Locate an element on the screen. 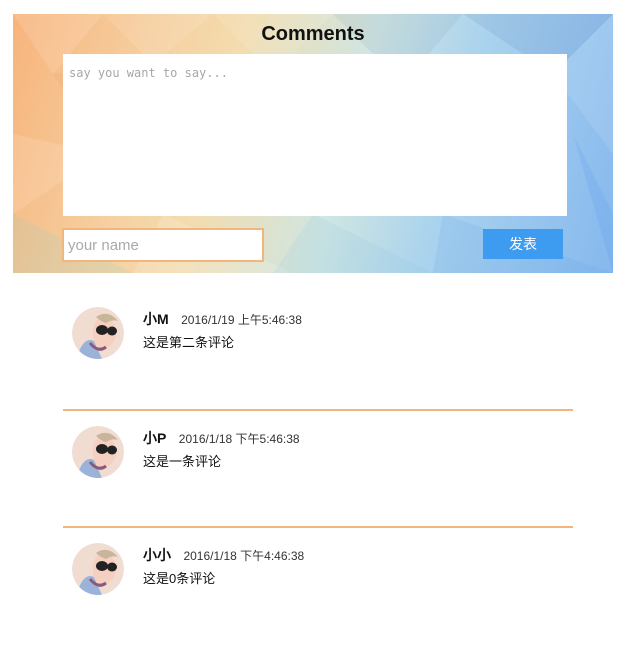 This screenshot has height=645, width=625. comment-meta: 小P 2016/1/18 下午5:46:38 is located at coordinates (221, 438).